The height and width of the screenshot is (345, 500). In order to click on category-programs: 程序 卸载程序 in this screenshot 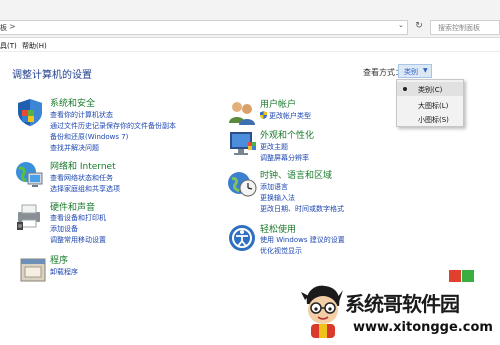, I will do `click(118, 268)`.